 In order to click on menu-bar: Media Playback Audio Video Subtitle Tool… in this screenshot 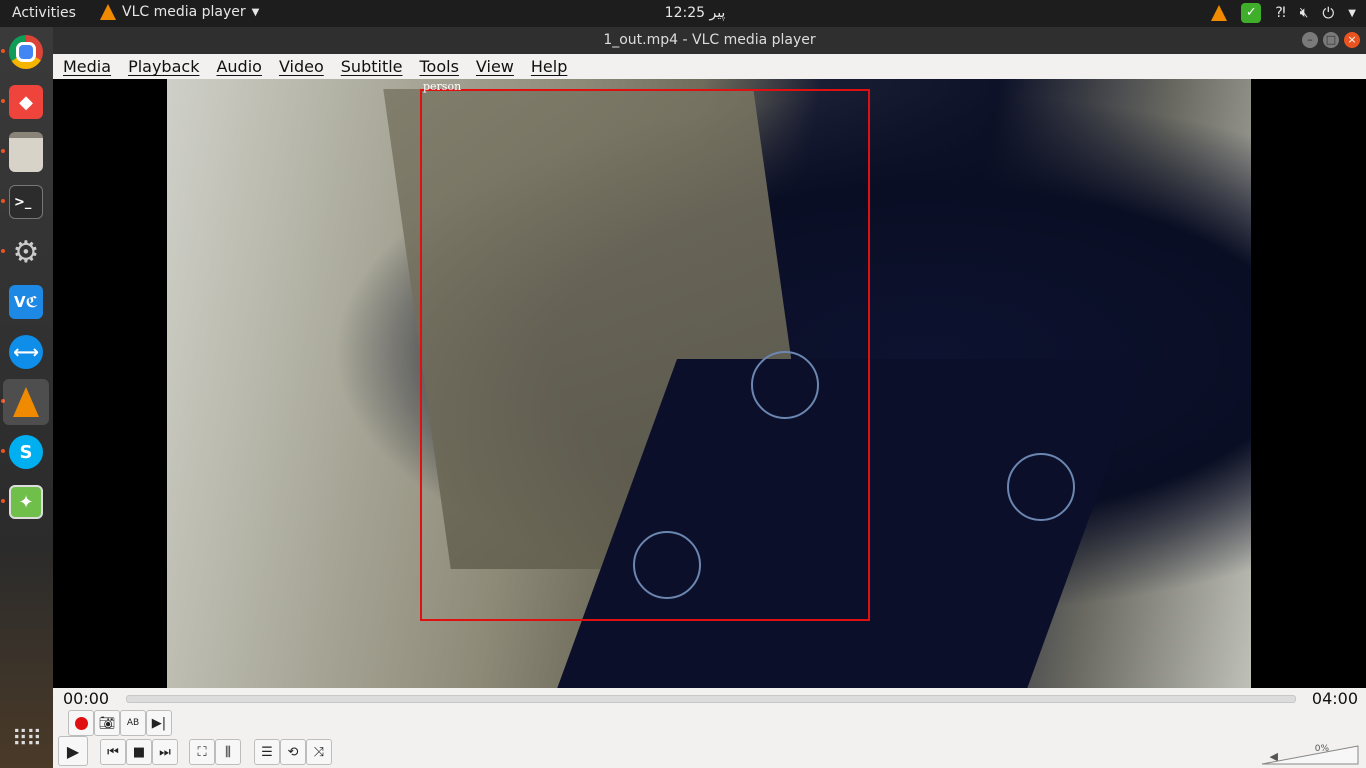, I will do `click(709, 66)`.